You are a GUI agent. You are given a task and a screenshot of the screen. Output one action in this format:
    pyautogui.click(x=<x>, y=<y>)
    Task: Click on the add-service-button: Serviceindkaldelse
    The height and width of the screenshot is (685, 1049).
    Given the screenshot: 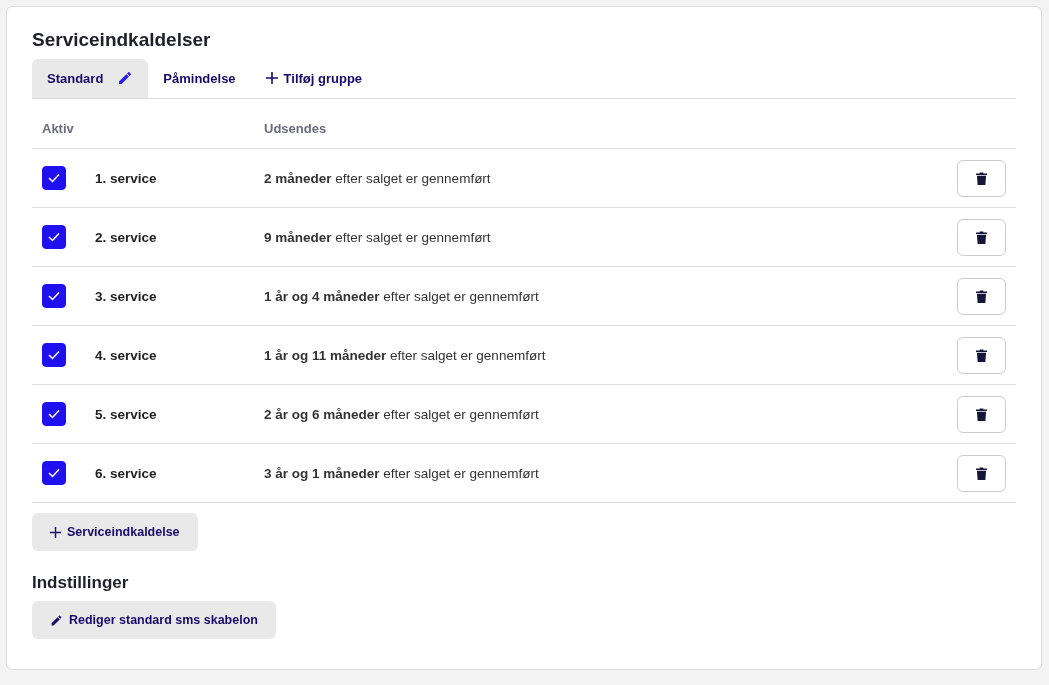 What is the action you would take?
    pyautogui.click(x=115, y=532)
    